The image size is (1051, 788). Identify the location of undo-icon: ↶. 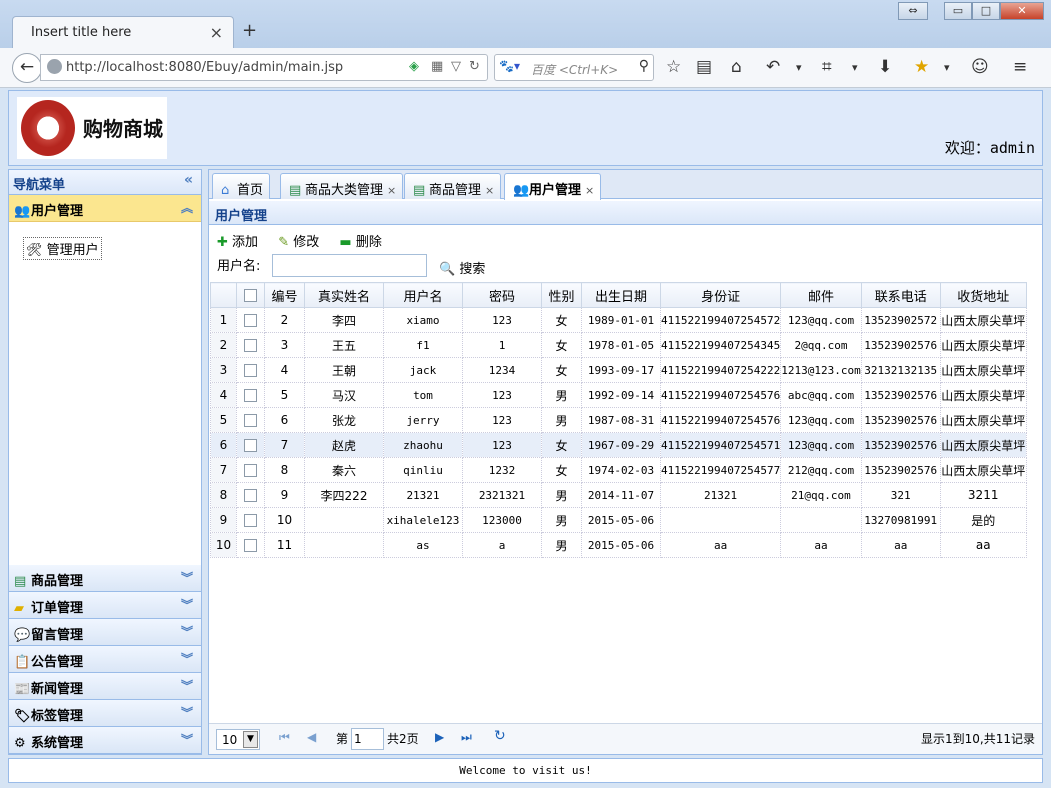
(773, 67).